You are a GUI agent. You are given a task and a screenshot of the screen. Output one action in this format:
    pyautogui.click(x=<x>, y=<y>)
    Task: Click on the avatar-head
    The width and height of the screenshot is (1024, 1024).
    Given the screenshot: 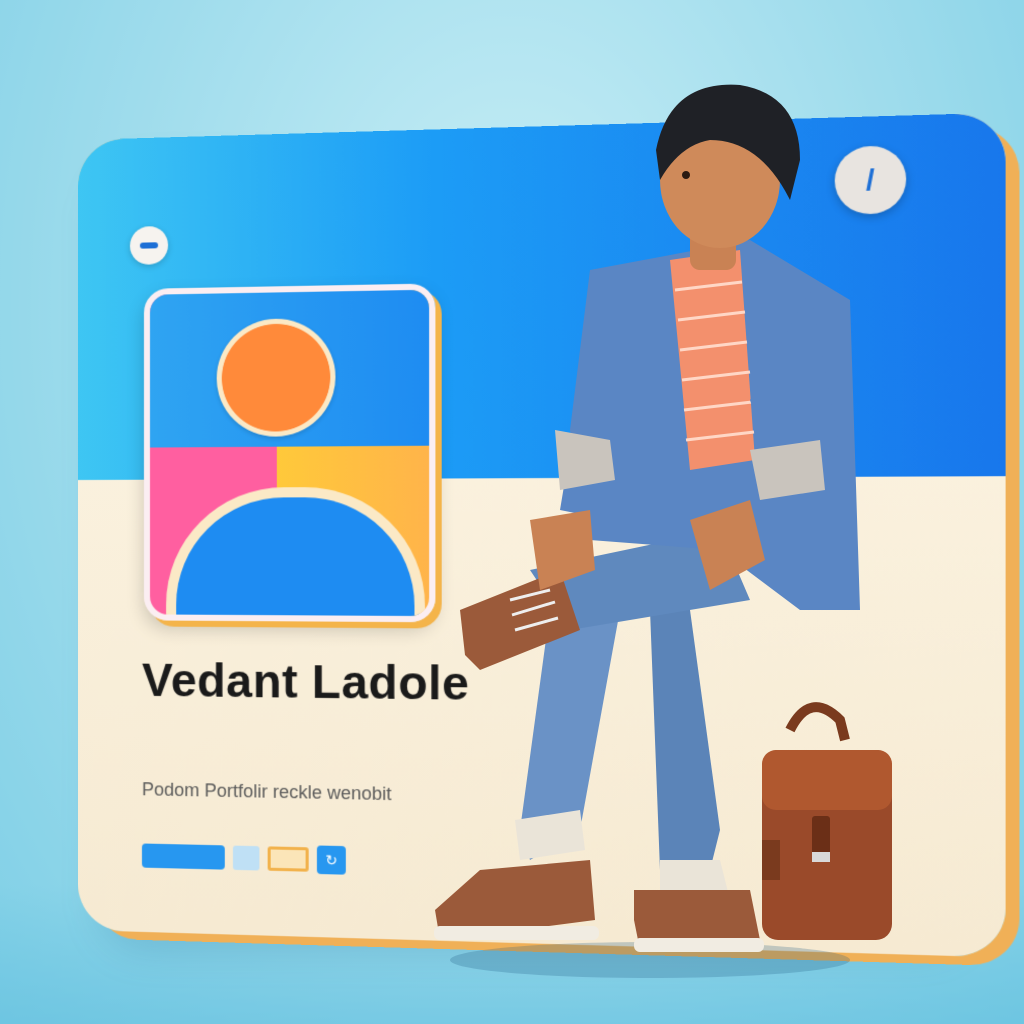 What is the action you would take?
    pyautogui.click(x=276, y=377)
    